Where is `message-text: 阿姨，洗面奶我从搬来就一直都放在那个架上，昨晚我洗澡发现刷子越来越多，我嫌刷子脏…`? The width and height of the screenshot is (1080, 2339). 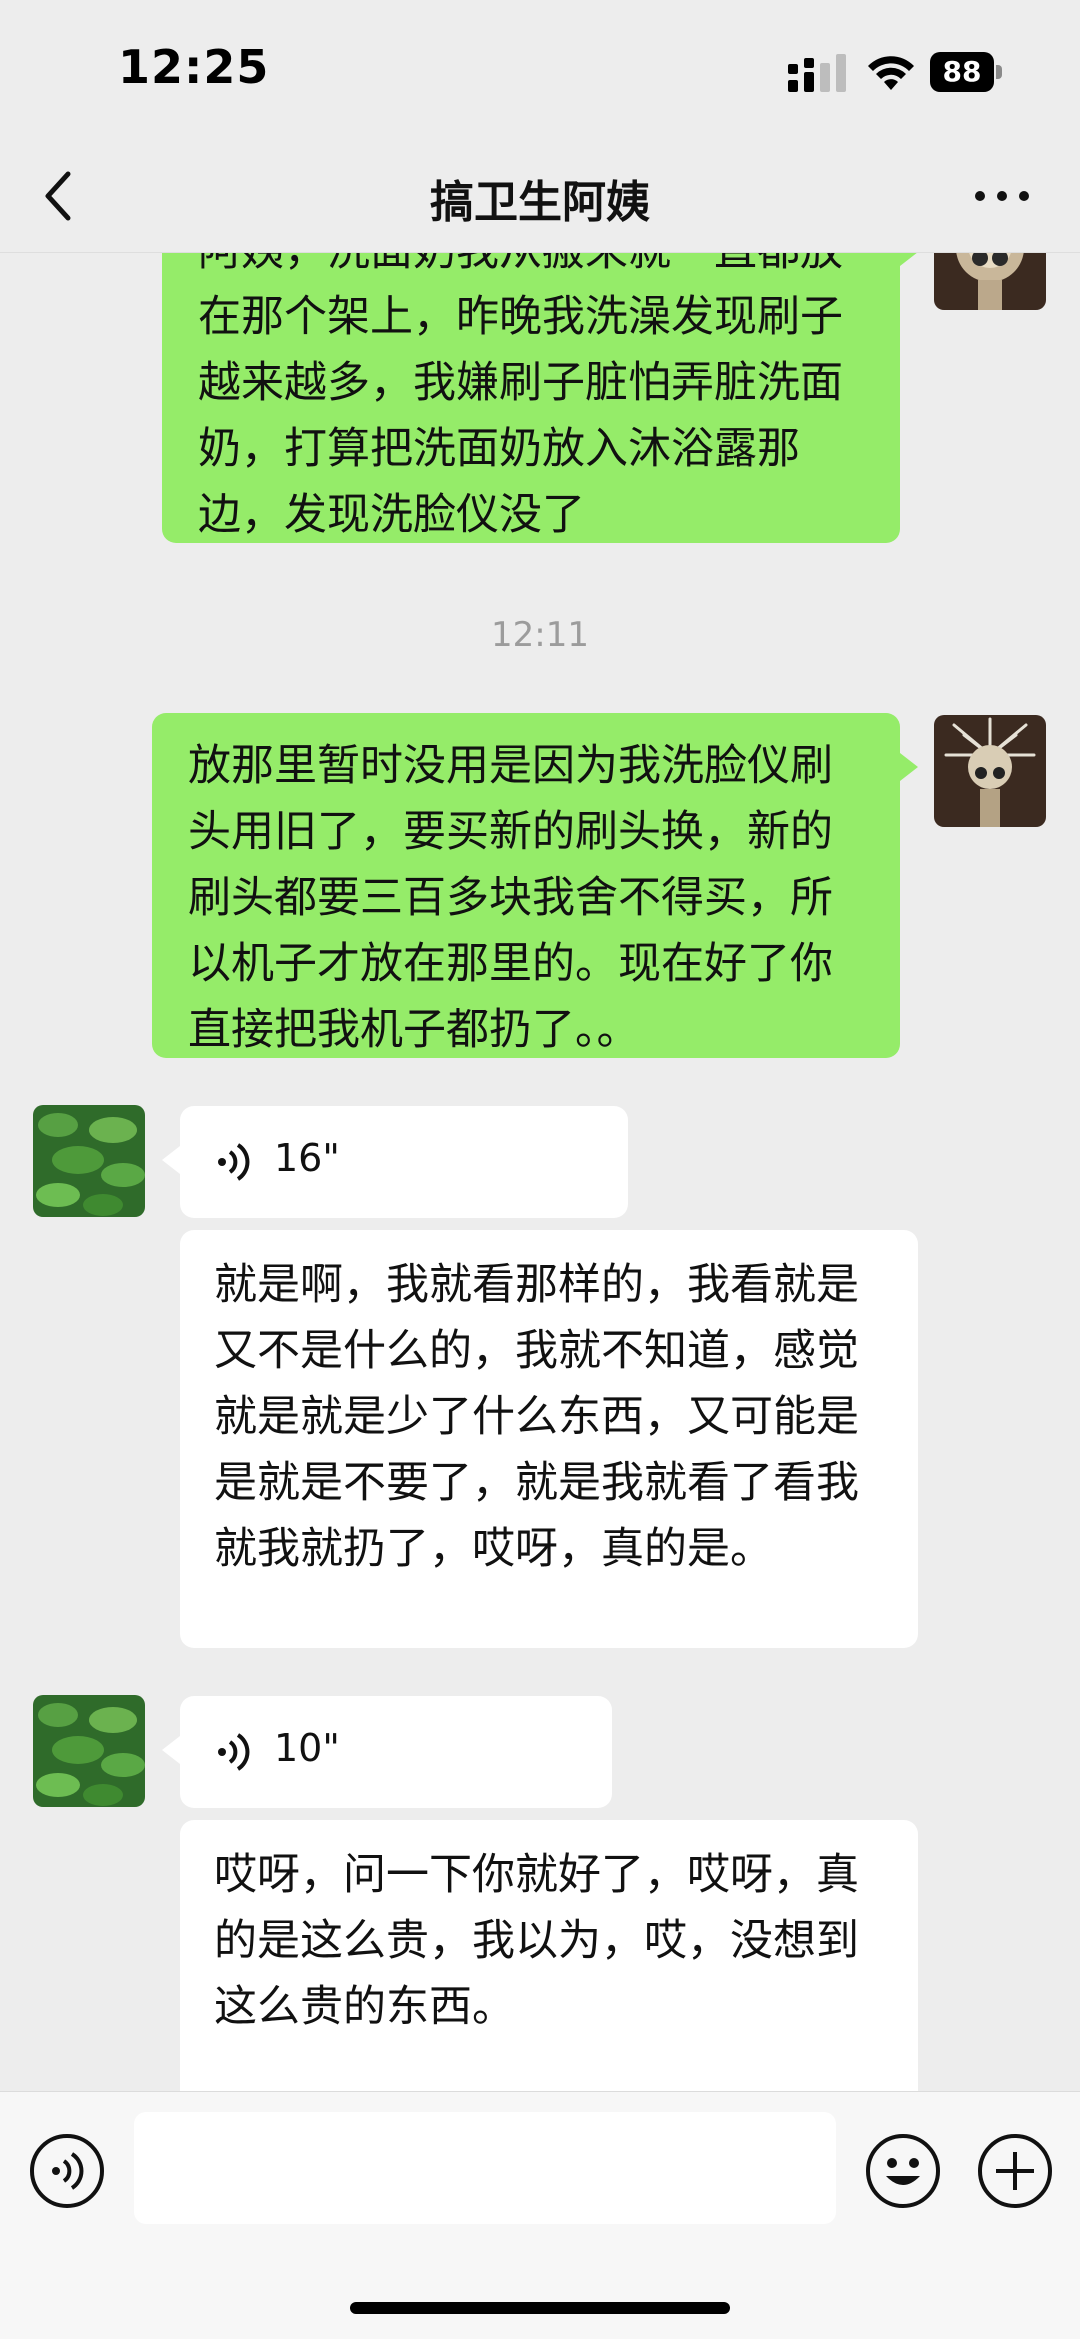
message-text: 阿姨，洗面奶我从搬来就一直都放在那个架上，昨晚我洗澡发现刷子越来越多，我嫌刷子脏… is located at coordinates (520, 396).